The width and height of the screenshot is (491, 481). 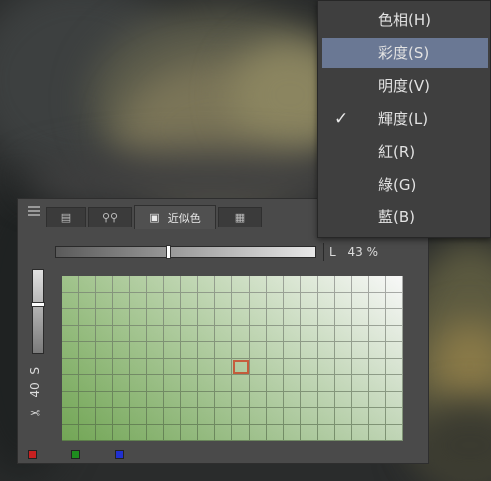 I want to click on step-slider, so click(x=38, y=311).